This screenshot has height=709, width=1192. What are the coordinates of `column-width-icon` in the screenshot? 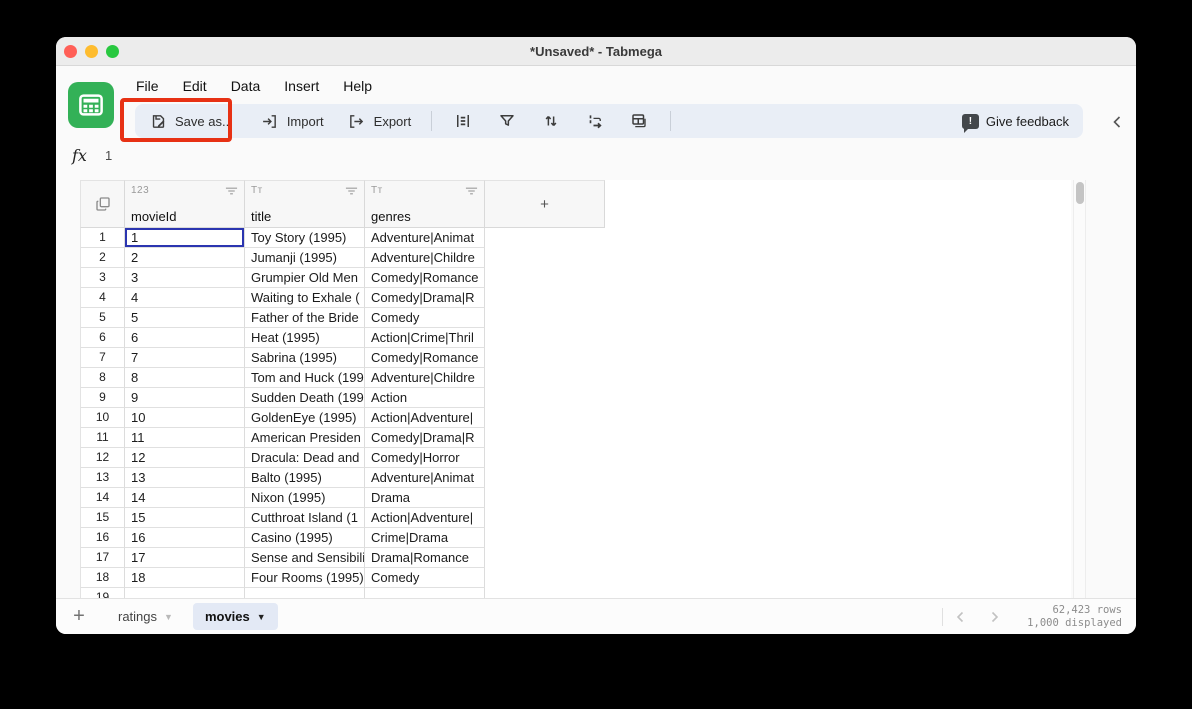 It's located at (463, 121).